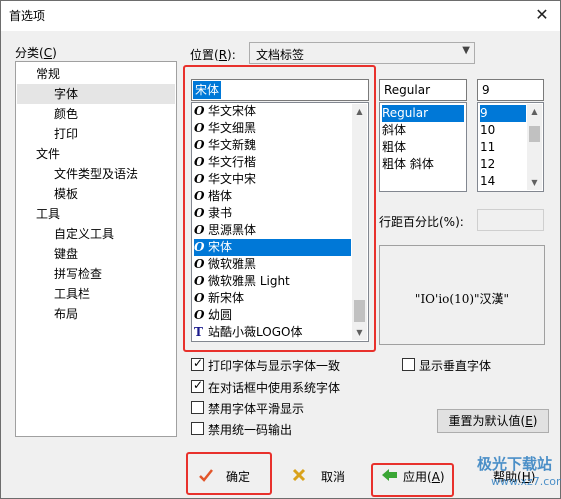 The height and width of the screenshot is (499, 561). What do you see at coordinates (96, 94) in the screenshot?
I see `tree-selection-highlight` at bounding box center [96, 94].